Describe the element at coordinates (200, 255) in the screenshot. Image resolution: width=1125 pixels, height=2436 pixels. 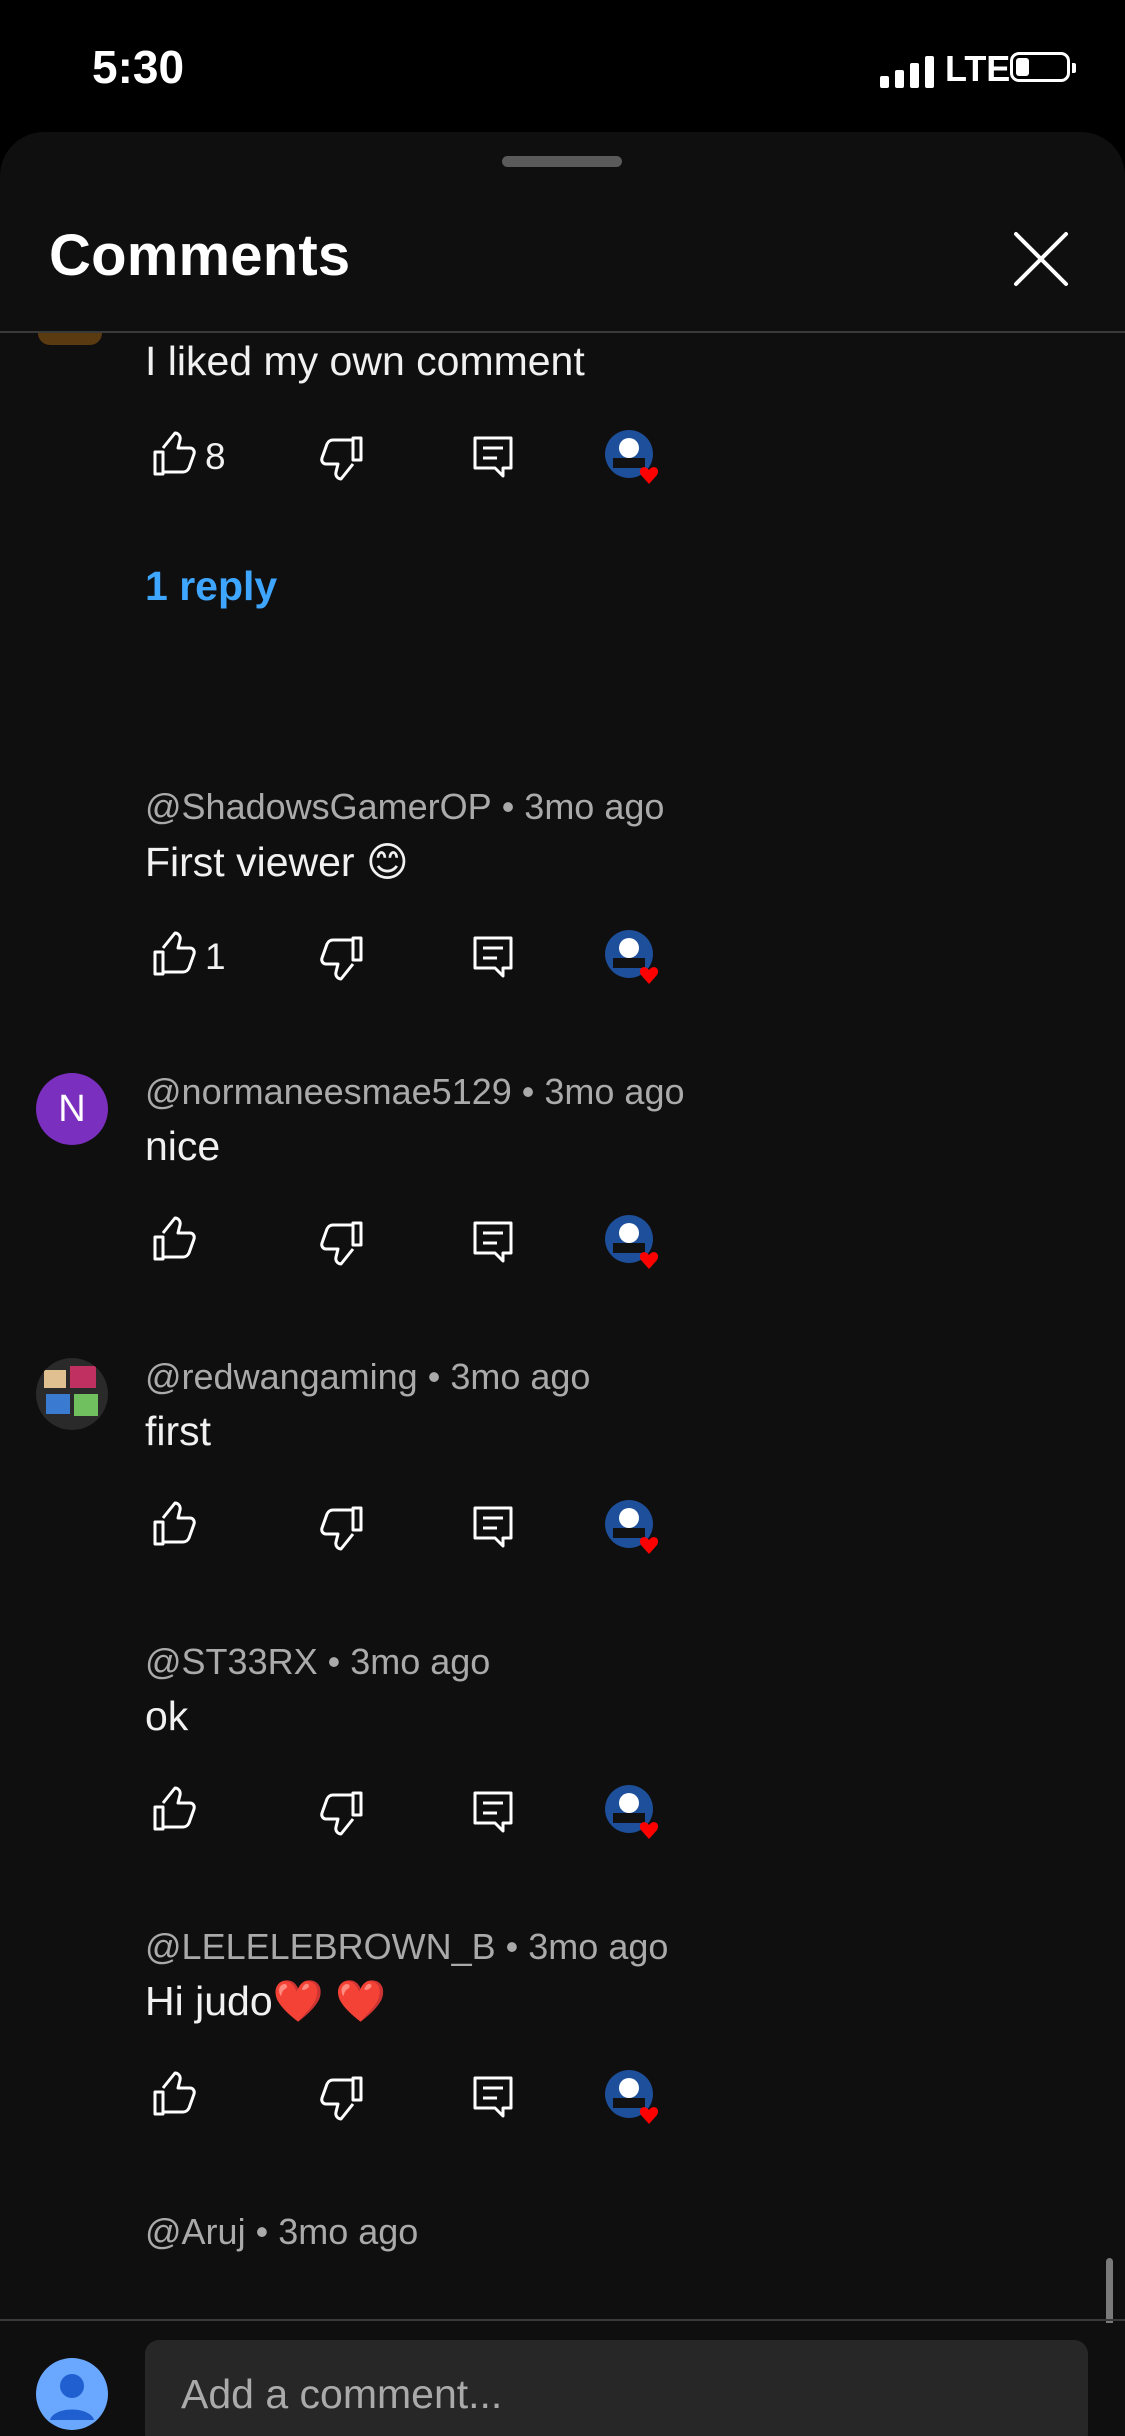
I see `sheet-title: Comments` at that location.